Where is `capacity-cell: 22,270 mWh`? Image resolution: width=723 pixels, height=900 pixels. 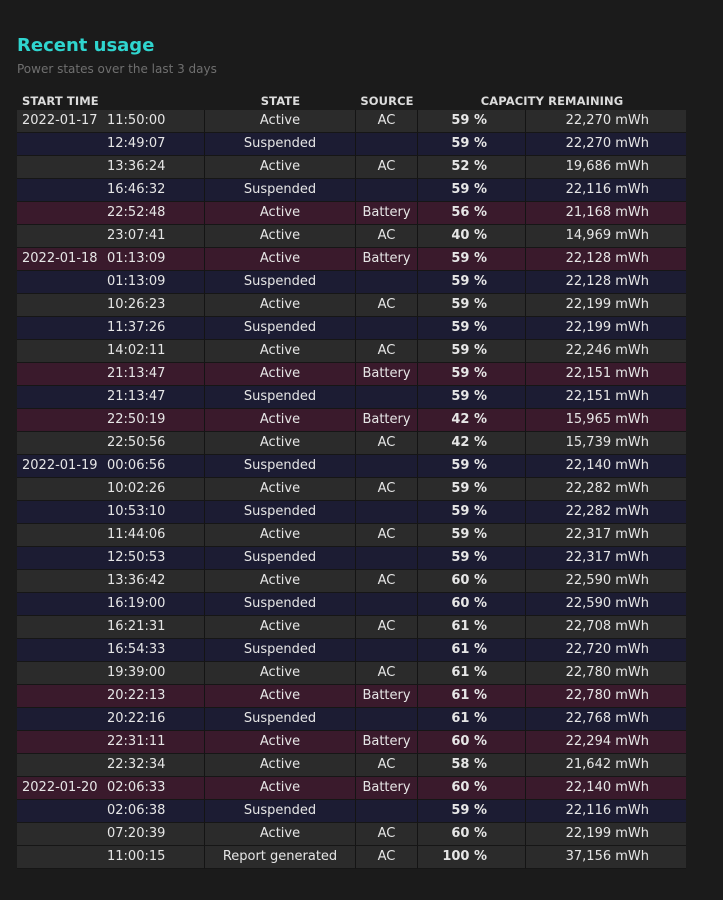 capacity-cell: 22,270 mWh is located at coordinates (606, 121).